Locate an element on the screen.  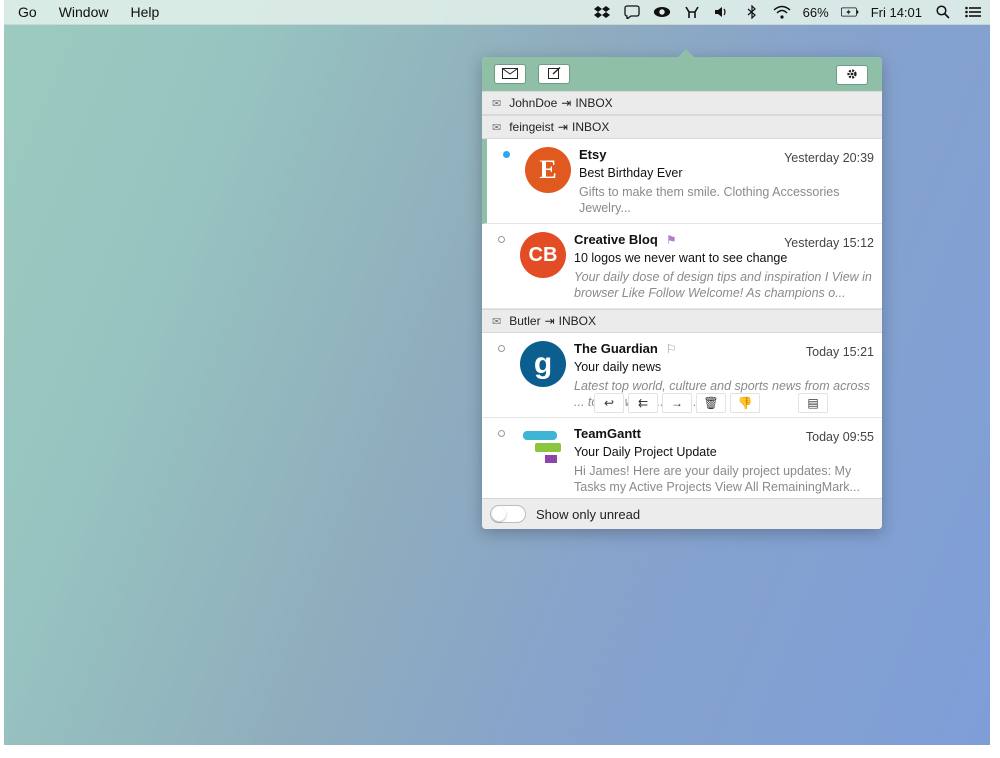
popup-toolbar is located at coordinates (682, 74).